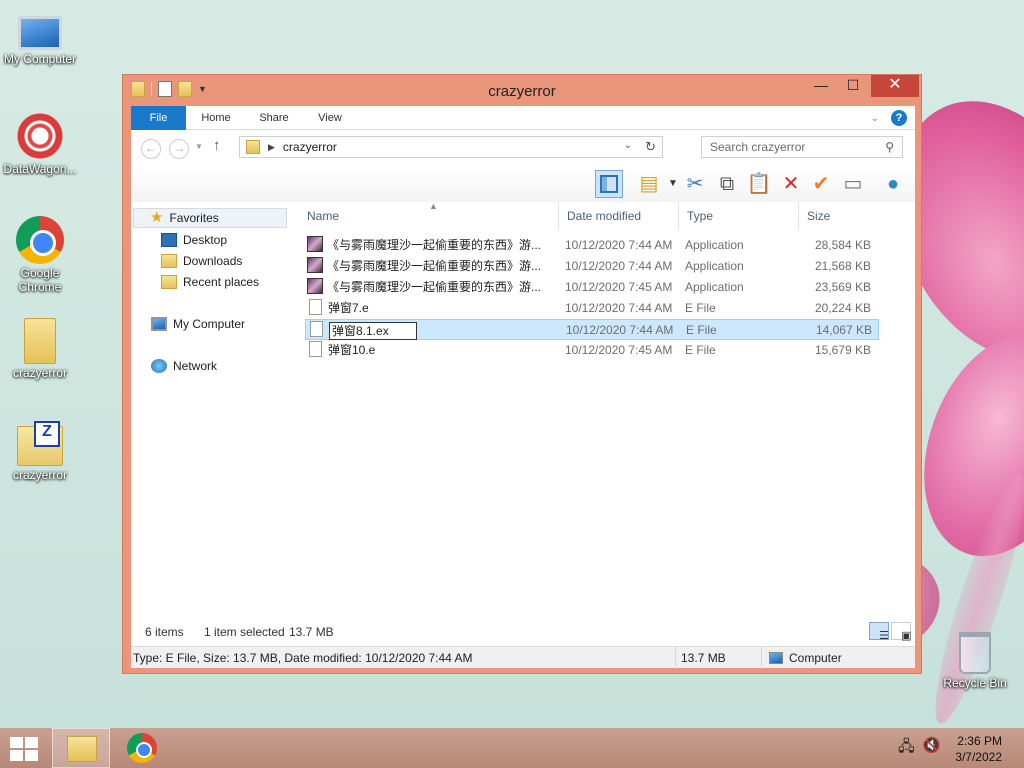 This screenshot has width=1024, height=768. Describe the element at coordinates (209, 324) in the screenshot. I see `nav-label: My Computer` at that location.